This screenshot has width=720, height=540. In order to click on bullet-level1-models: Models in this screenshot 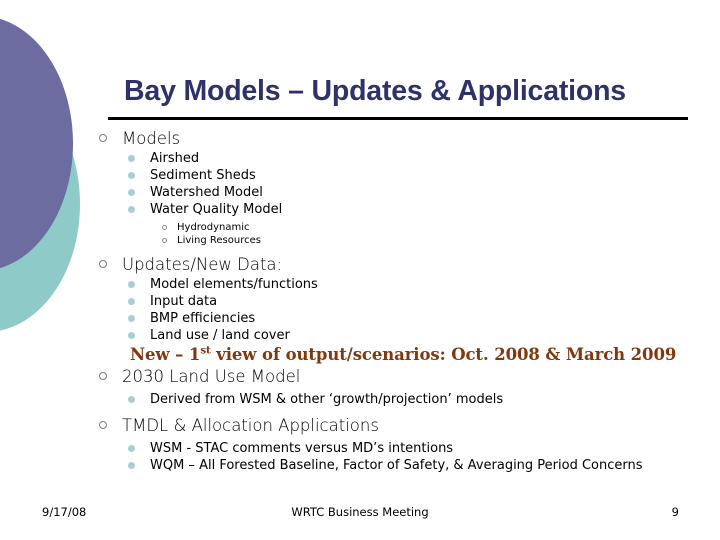, I will do `click(360, 139)`.